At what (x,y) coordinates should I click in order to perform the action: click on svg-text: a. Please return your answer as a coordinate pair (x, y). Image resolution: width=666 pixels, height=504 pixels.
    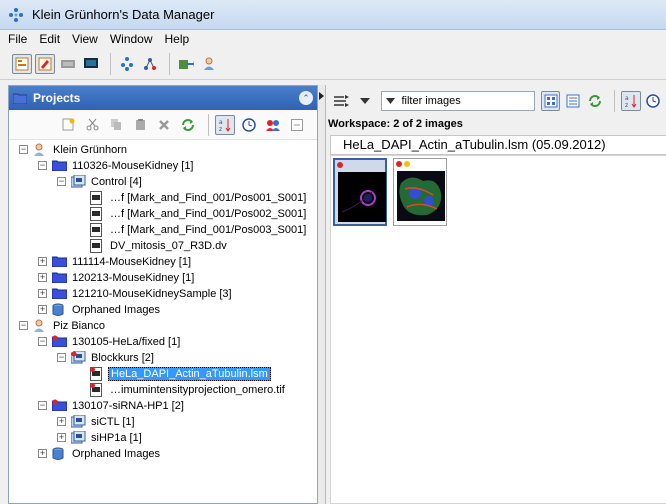
    Looking at the image, I should click on (627, 98).